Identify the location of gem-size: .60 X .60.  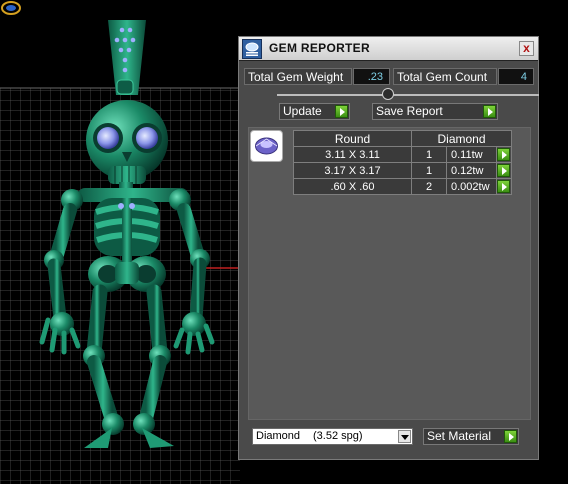
(352, 186).